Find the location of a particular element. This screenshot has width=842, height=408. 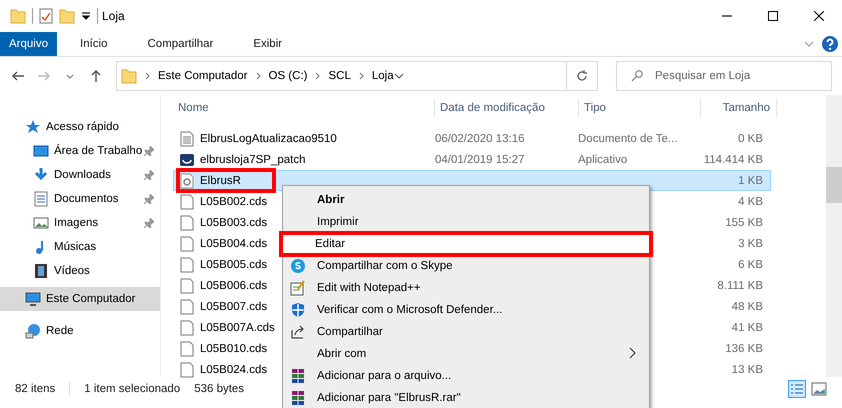

file-date: 04/01/2019 15:27 is located at coordinates (480, 160).